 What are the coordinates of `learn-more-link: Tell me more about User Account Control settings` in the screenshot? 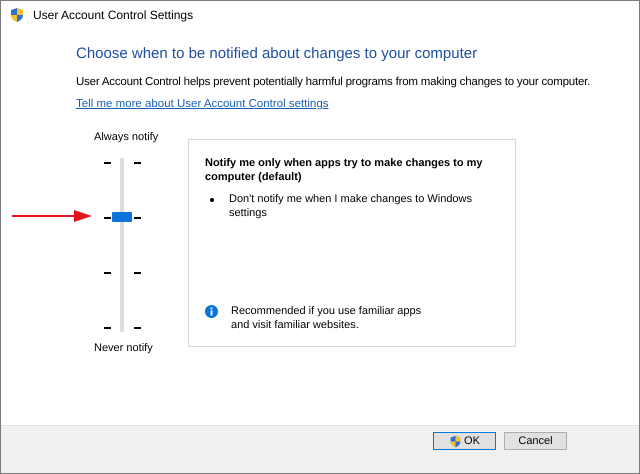 It's located at (202, 104).